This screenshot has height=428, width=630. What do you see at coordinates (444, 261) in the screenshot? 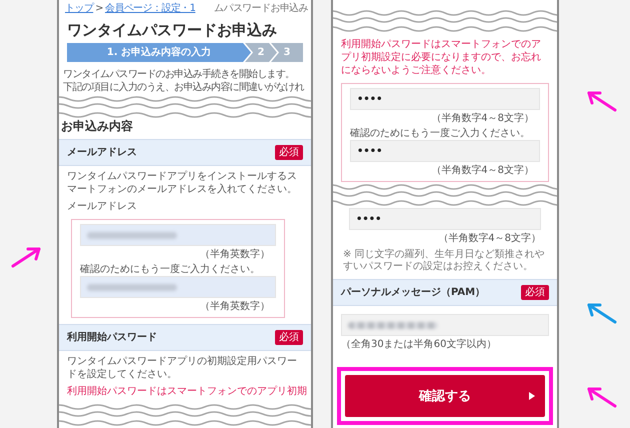
I see `note-text: ※ 同じ文字の羅列、生年月日など類推されやすいパスワードの設定はお控えください。` at bounding box center [444, 261].